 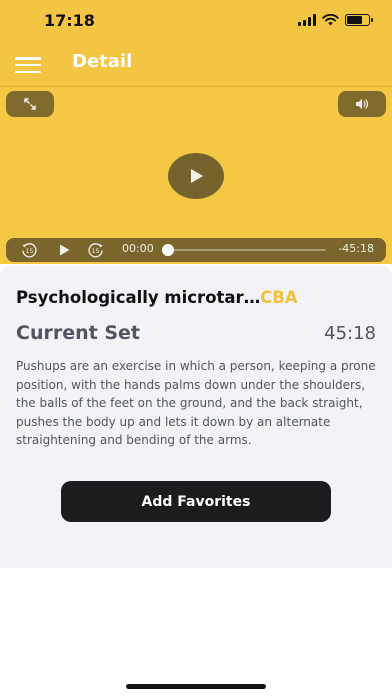 What do you see at coordinates (28, 65) in the screenshot?
I see `hamburger-menu-icon` at bounding box center [28, 65].